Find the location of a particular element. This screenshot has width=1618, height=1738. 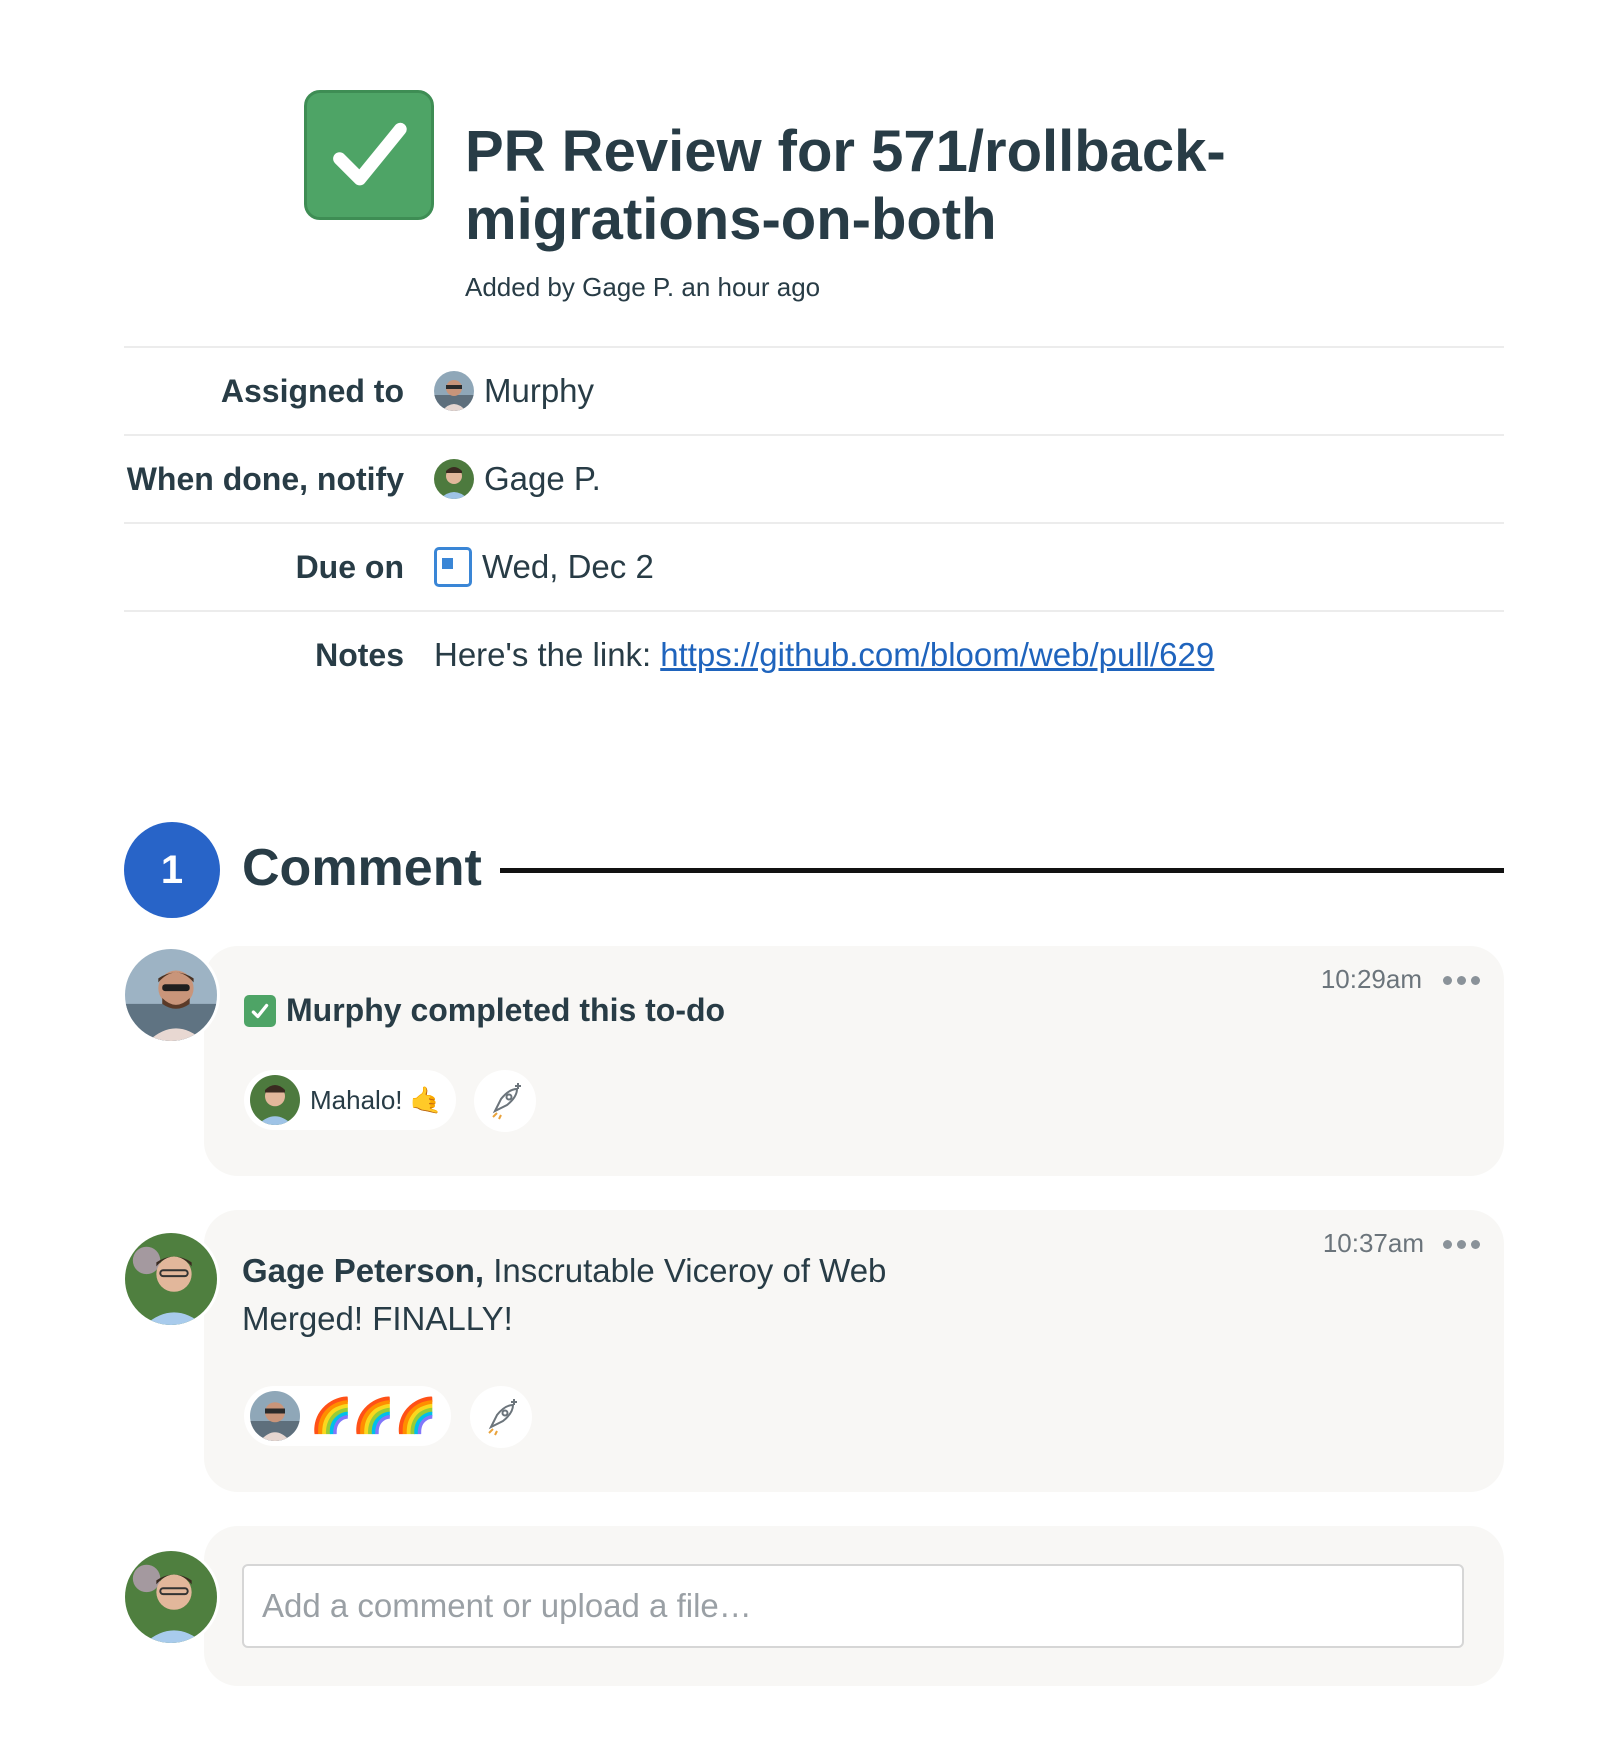

assigned-label: Assigned to is located at coordinates (312, 390).